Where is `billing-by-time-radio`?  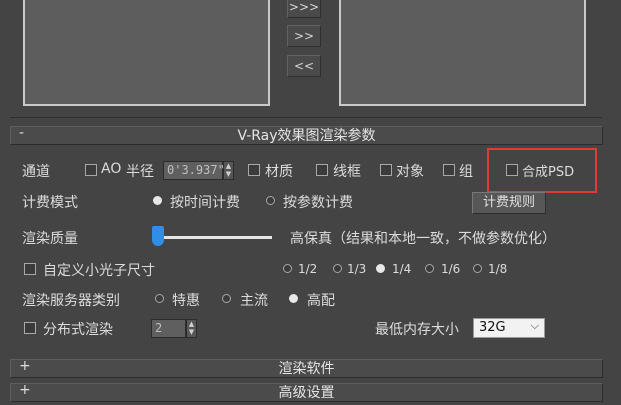
billing-by-time-radio is located at coordinates (157, 200).